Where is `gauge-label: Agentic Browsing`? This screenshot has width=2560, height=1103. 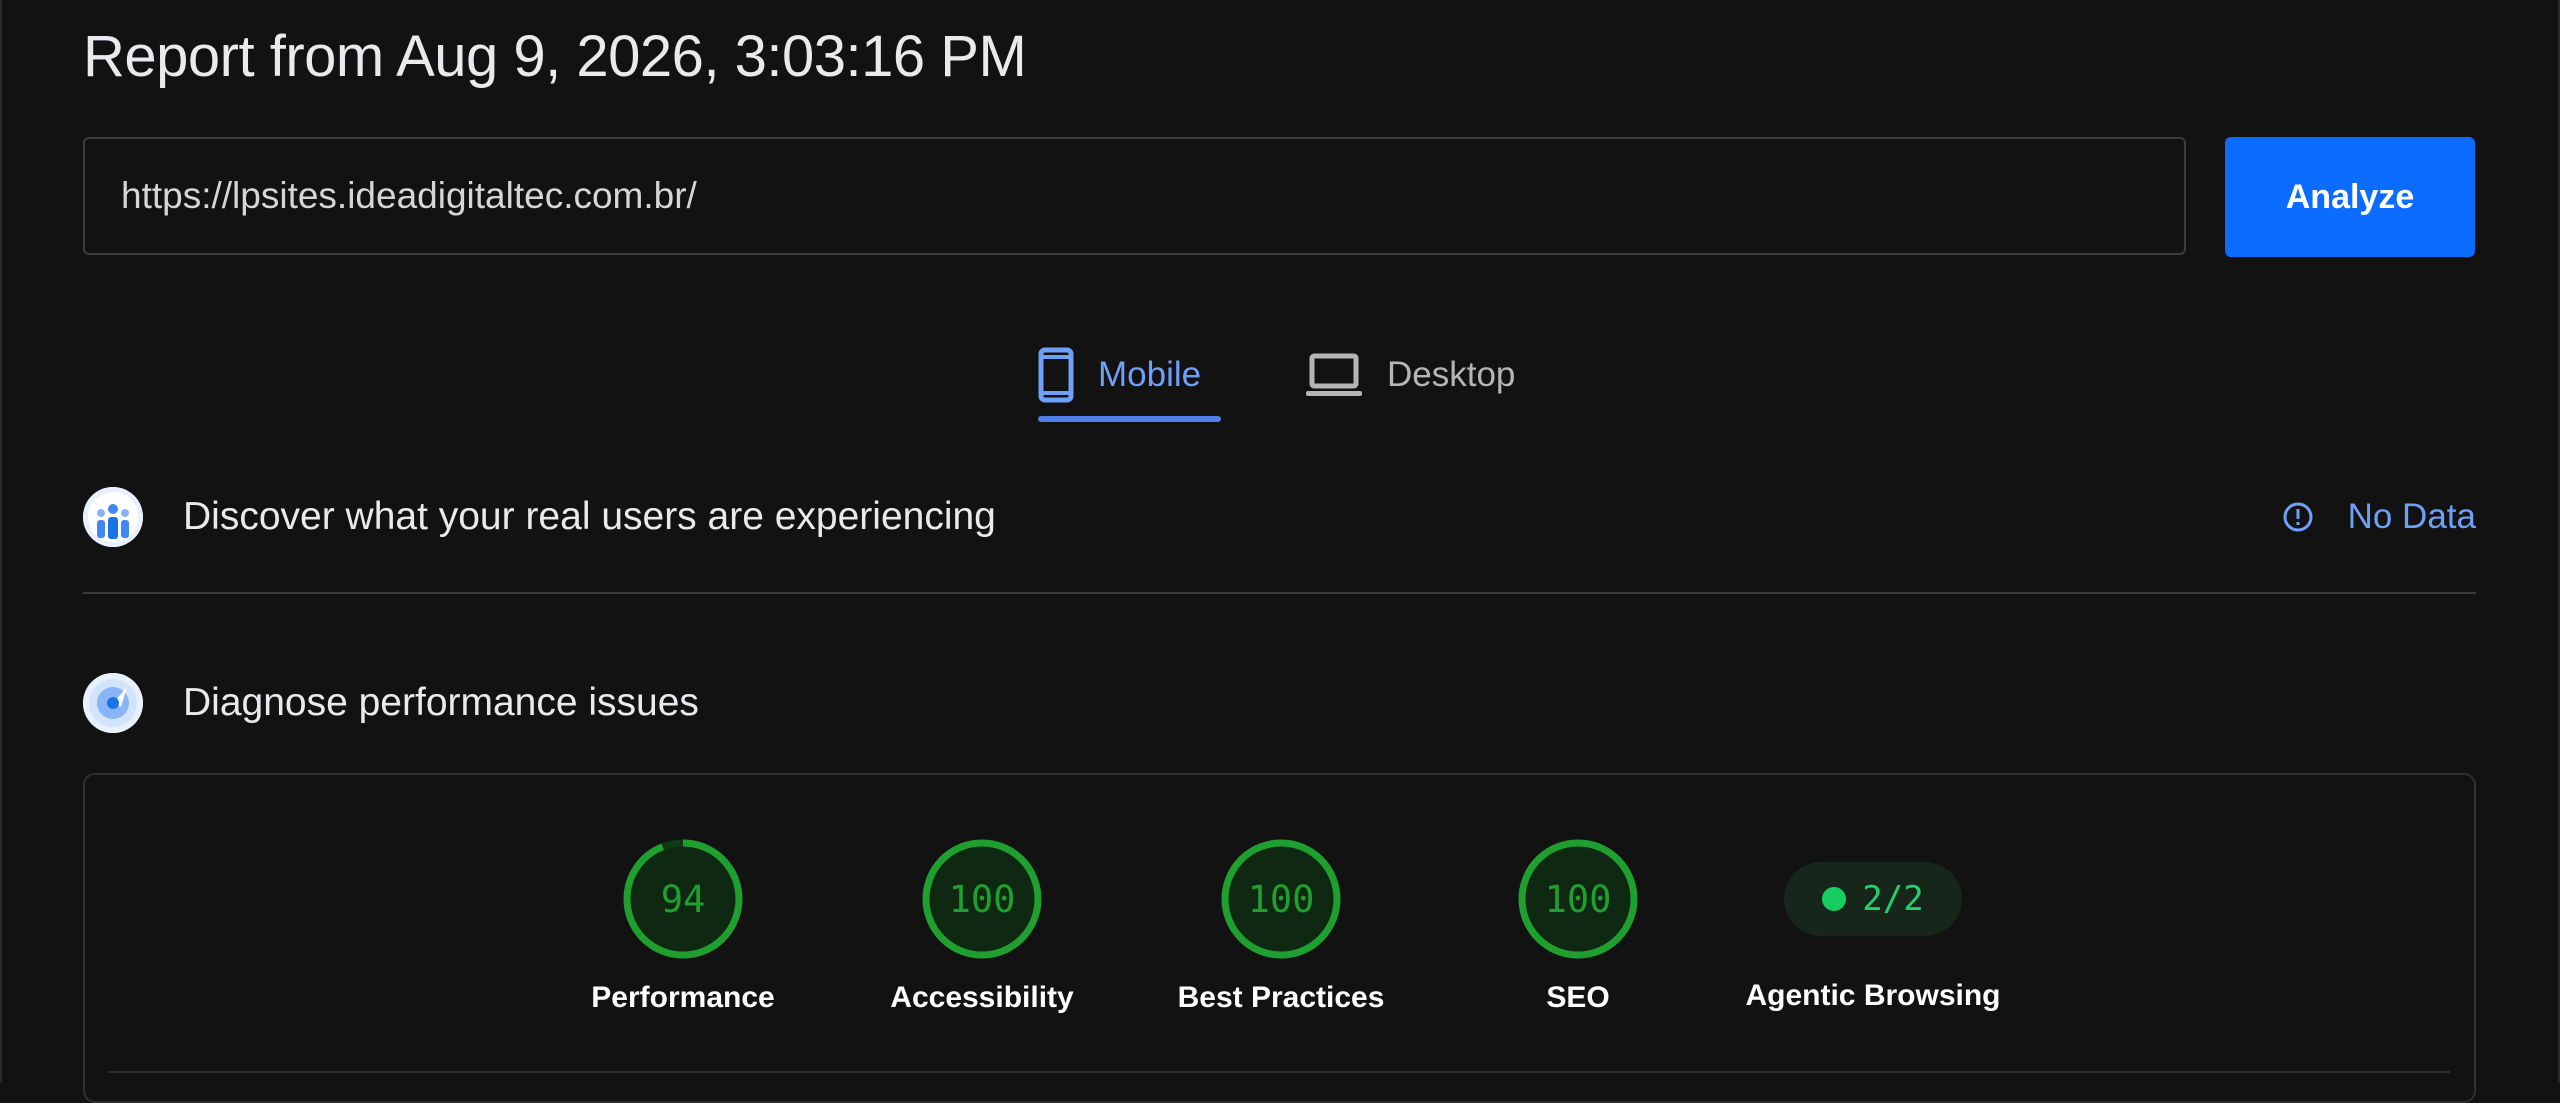
gauge-label: Agentic Browsing is located at coordinates (1873, 995).